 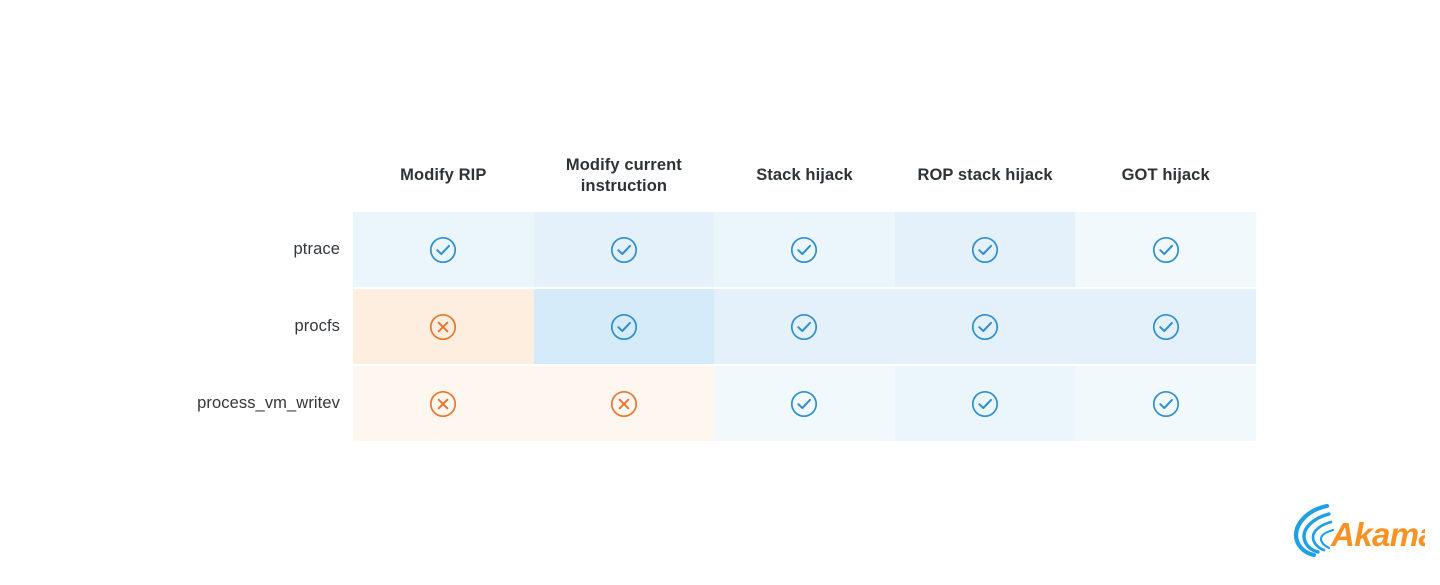 I want to click on column-header-cell: Stack hijack, so click(x=804, y=176).